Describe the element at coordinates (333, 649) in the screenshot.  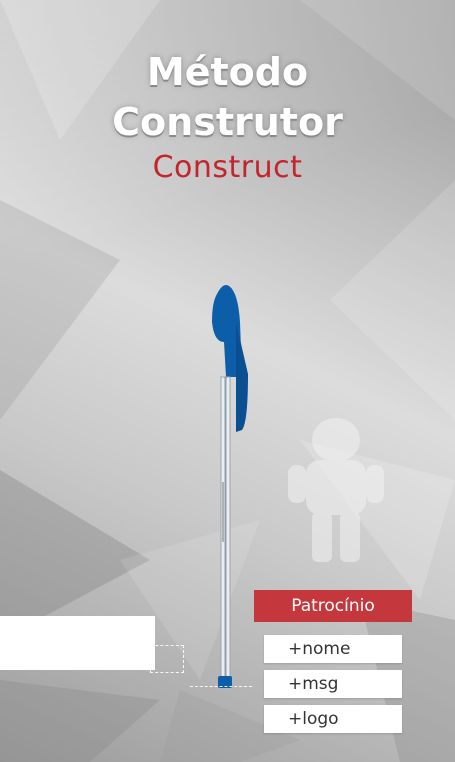
I see `sponsor-field-name: +nome` at that location.